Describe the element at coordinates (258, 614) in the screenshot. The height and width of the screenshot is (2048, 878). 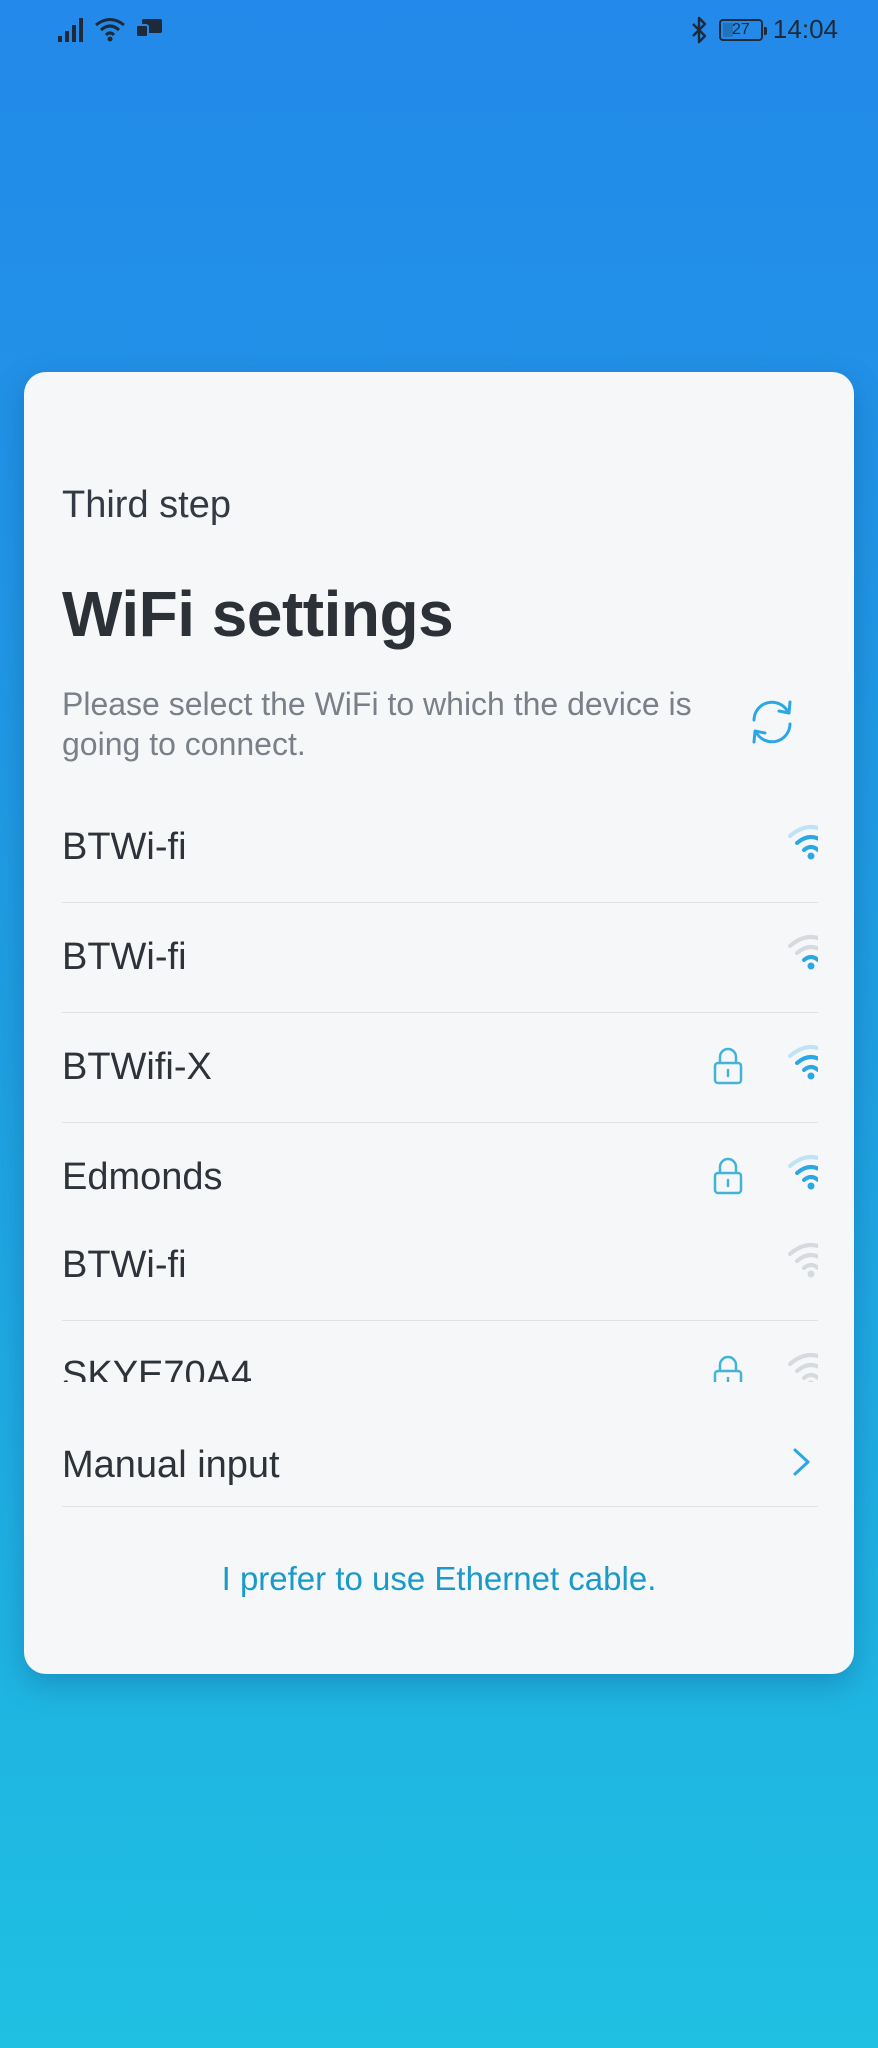
I see `page-title: WiFi settings` at that location.